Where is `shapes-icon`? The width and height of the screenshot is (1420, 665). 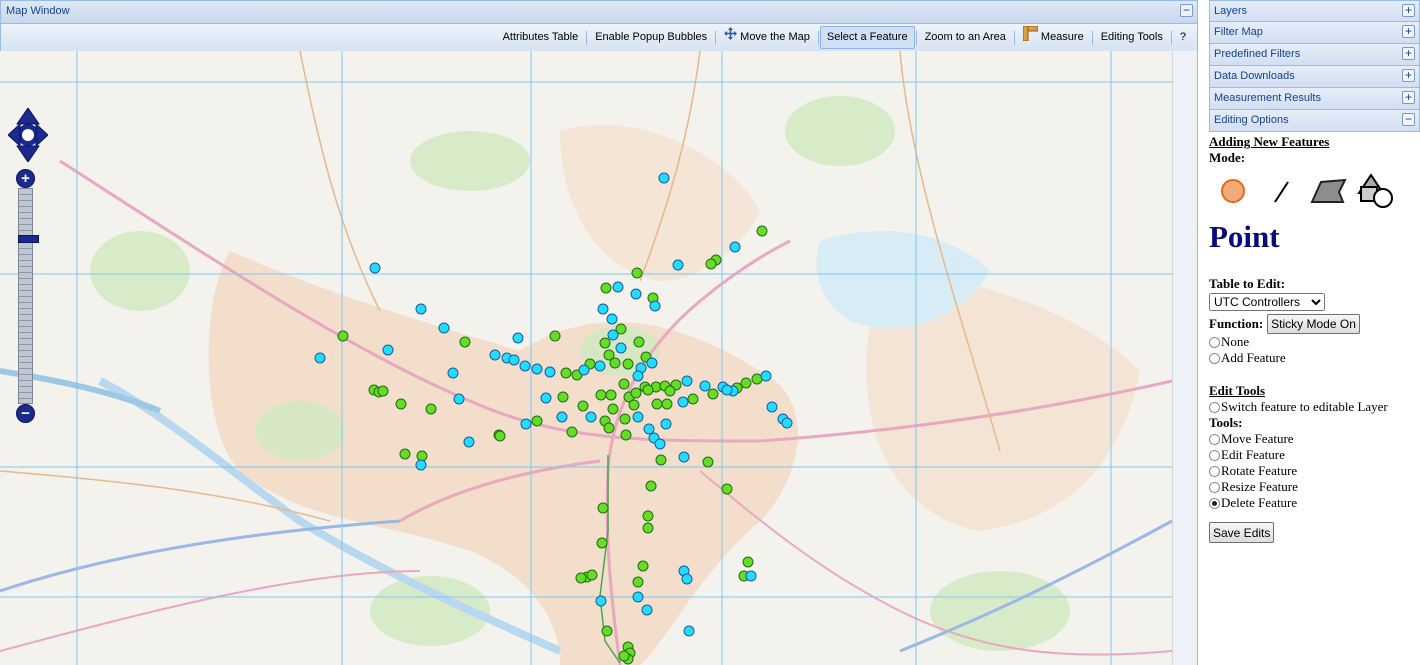 shapes-icon is located at coordinates (1377, 191).